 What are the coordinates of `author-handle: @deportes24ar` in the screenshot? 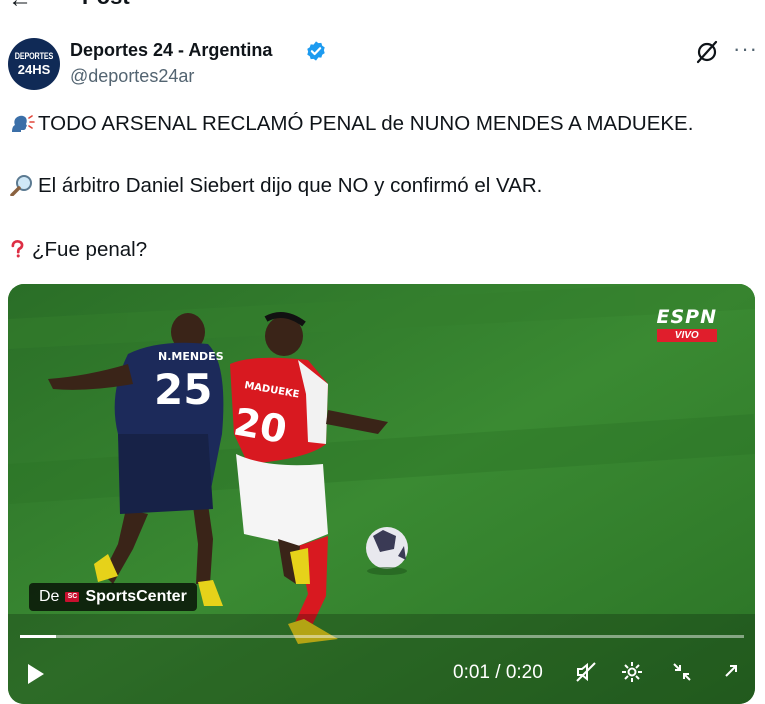 It's located at (132, 76).